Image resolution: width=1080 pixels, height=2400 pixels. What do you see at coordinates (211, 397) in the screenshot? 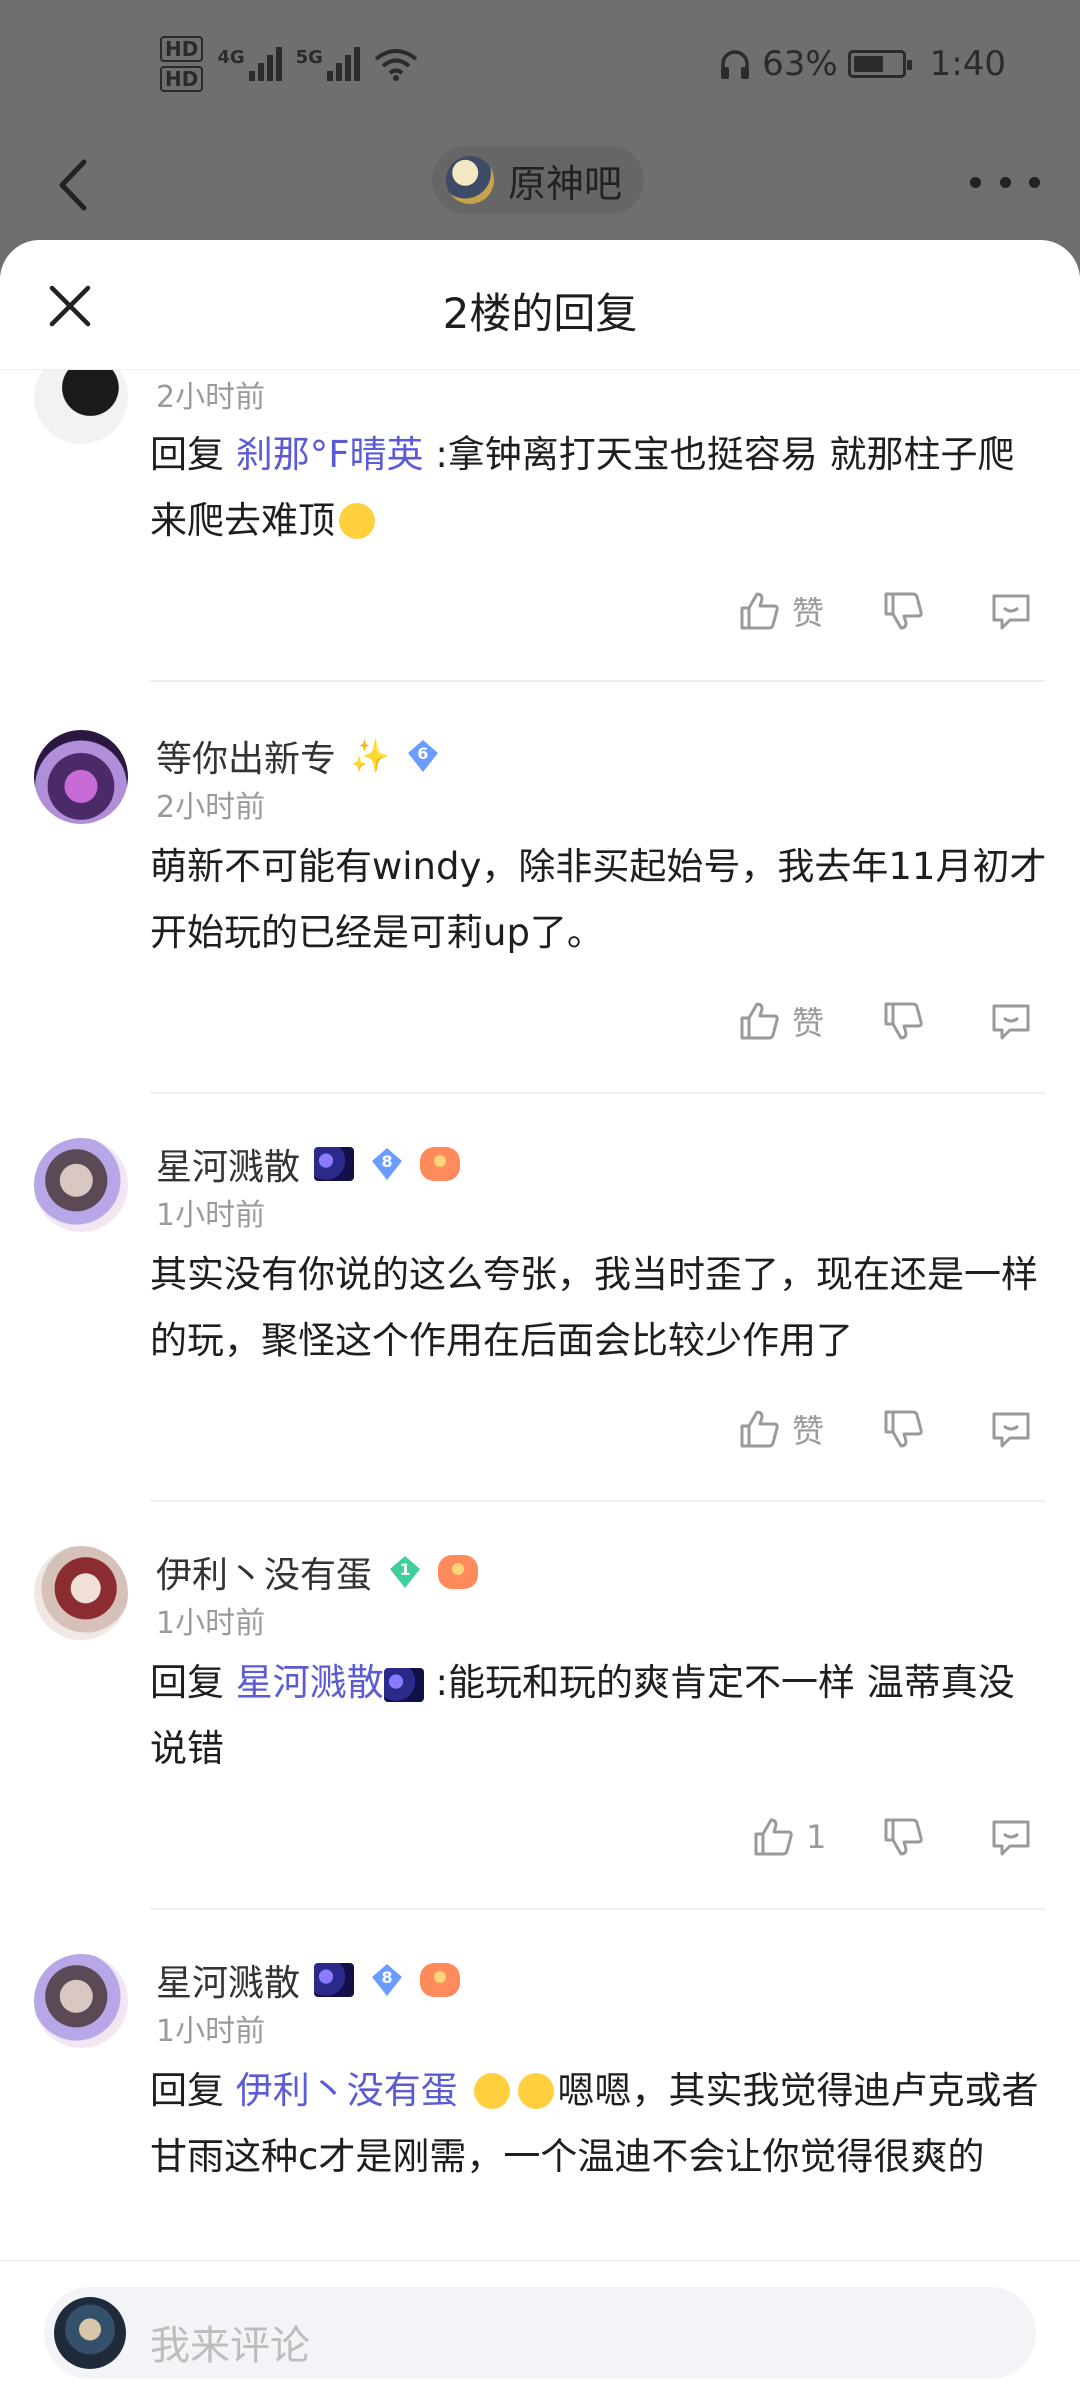
I see `reply-time: 2小时前` at bounding box center [211, 397].